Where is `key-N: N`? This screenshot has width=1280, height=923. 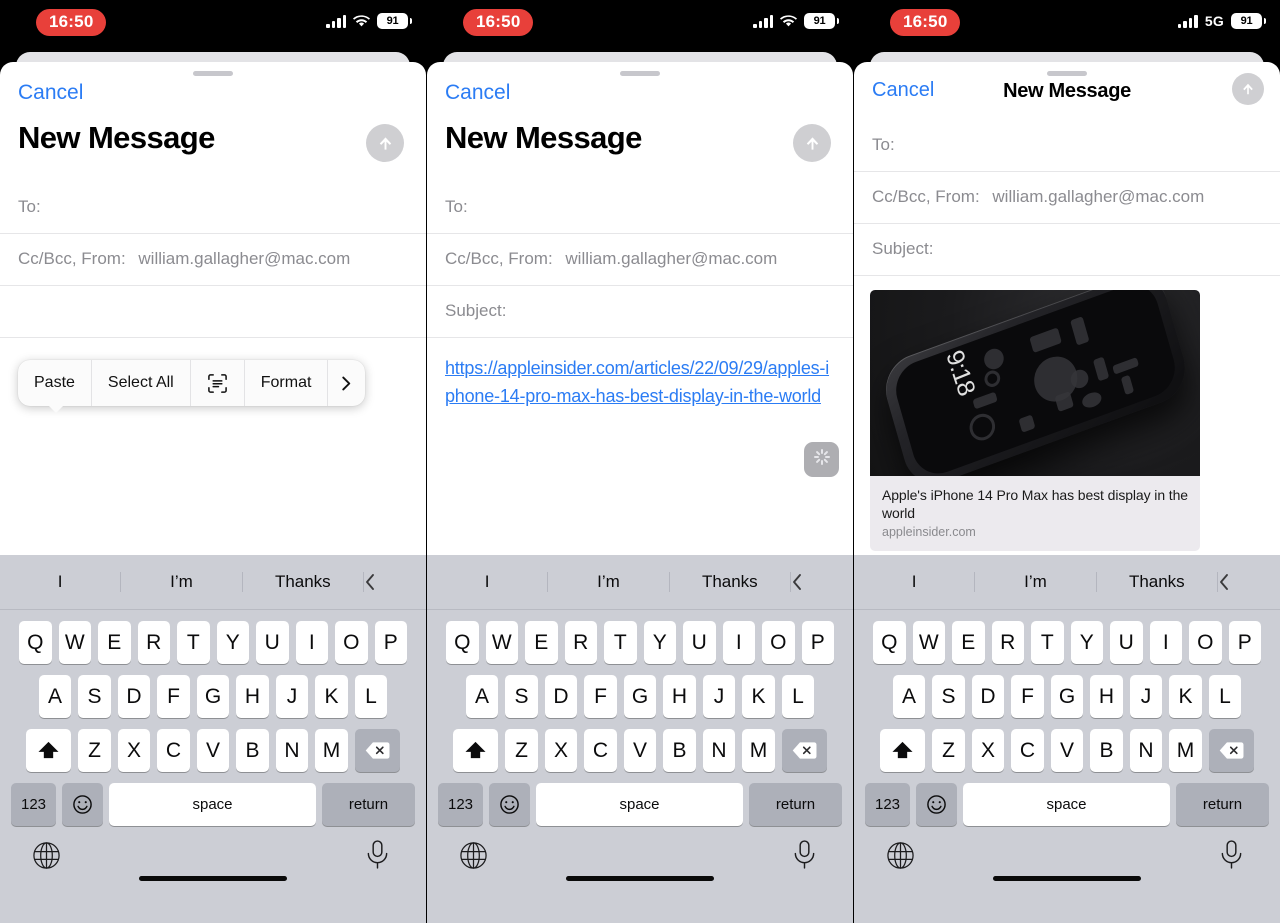
key-N: N is located at coordinates (1146, 750).